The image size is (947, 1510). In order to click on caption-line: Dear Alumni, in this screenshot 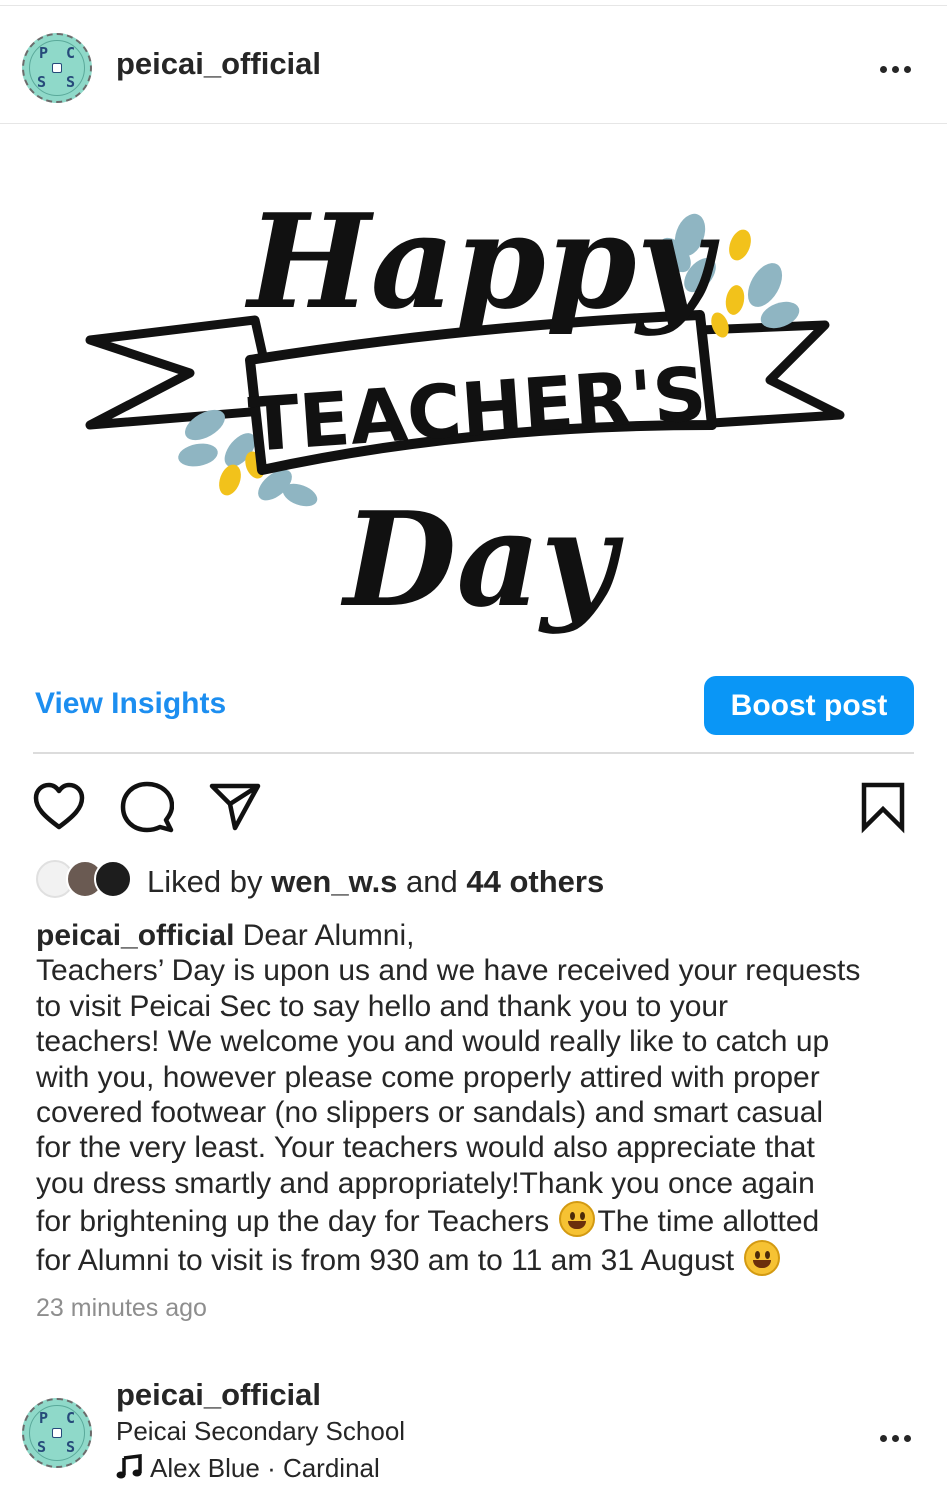, I will do `click(324, 935)`.